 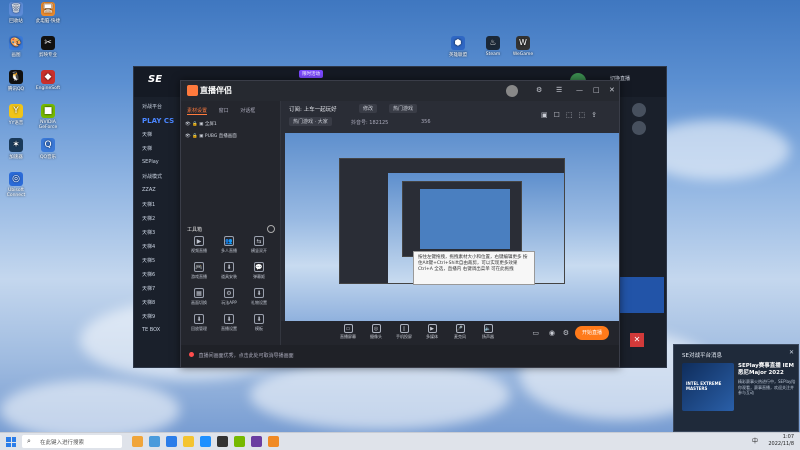 What do you see at coordinates (596, 90) in the screenshot?
I see `maximize-icon: □` at bounding box center [596, 90].